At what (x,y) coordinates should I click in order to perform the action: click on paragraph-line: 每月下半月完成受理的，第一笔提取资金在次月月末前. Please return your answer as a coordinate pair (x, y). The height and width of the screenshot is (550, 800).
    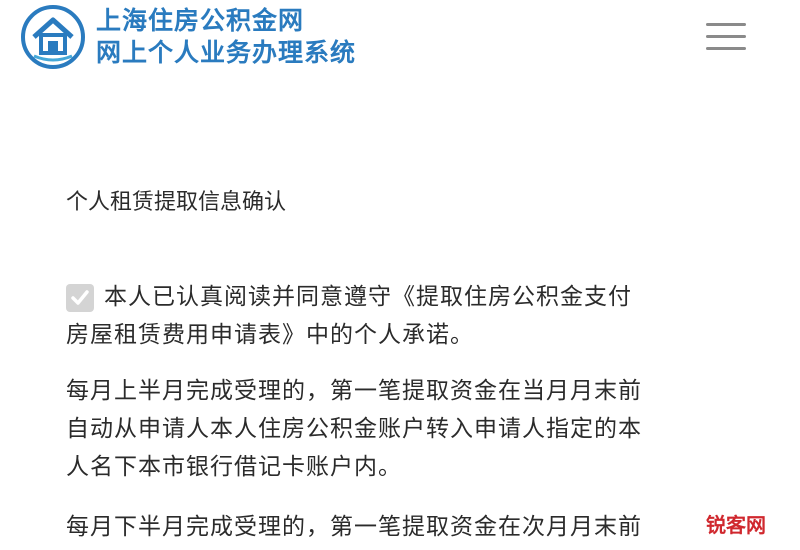
    Looking at the image, I should click on (354, 527).